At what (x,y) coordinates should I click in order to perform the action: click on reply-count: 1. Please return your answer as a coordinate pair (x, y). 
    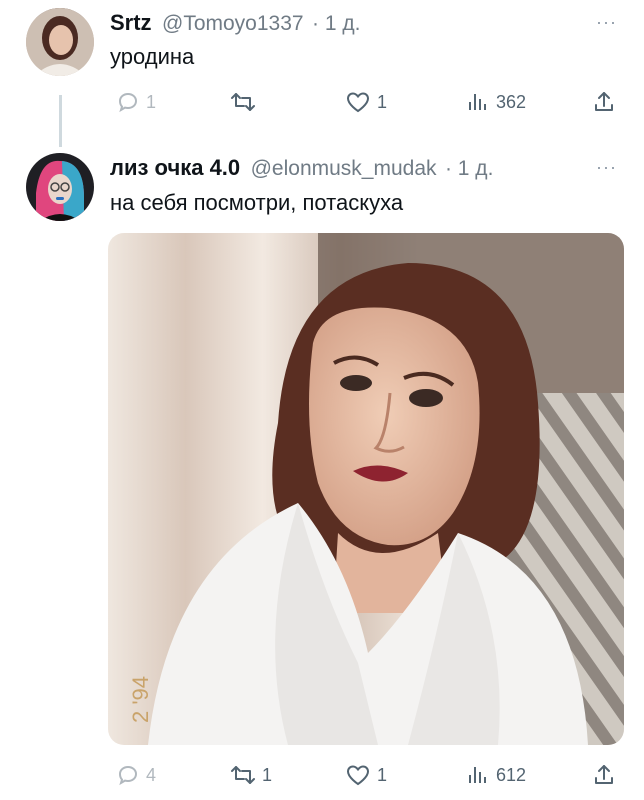
    Looking at the image, I should click on (151, 101).